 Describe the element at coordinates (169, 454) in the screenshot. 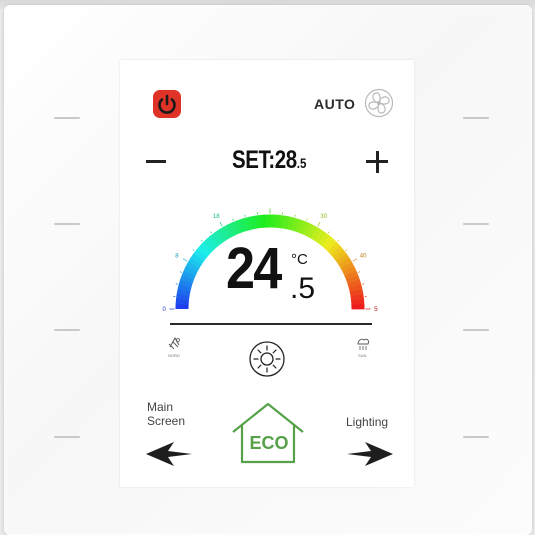

I see `back-arrow-icon` at that location.